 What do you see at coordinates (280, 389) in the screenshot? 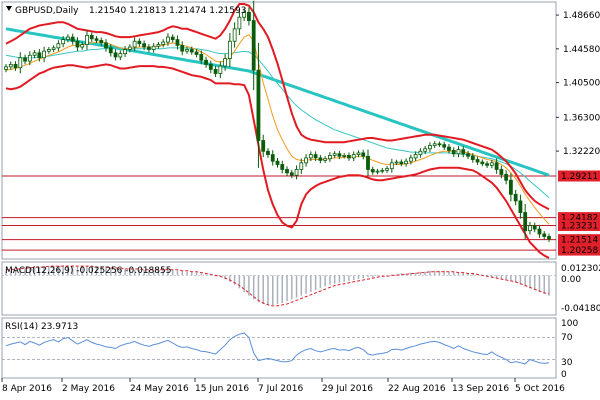
I see `date-axis-label-4: 7 Jul 2016` at bounding box center [280, 389].